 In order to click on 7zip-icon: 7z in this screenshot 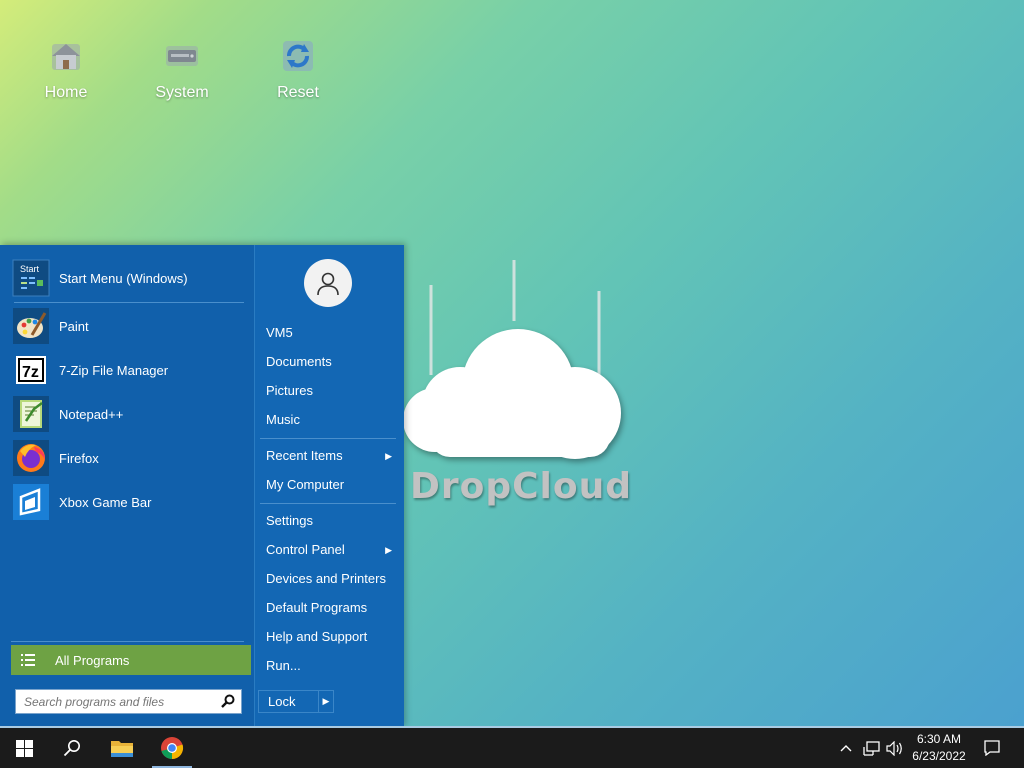, I will do `click(31, 370)`.